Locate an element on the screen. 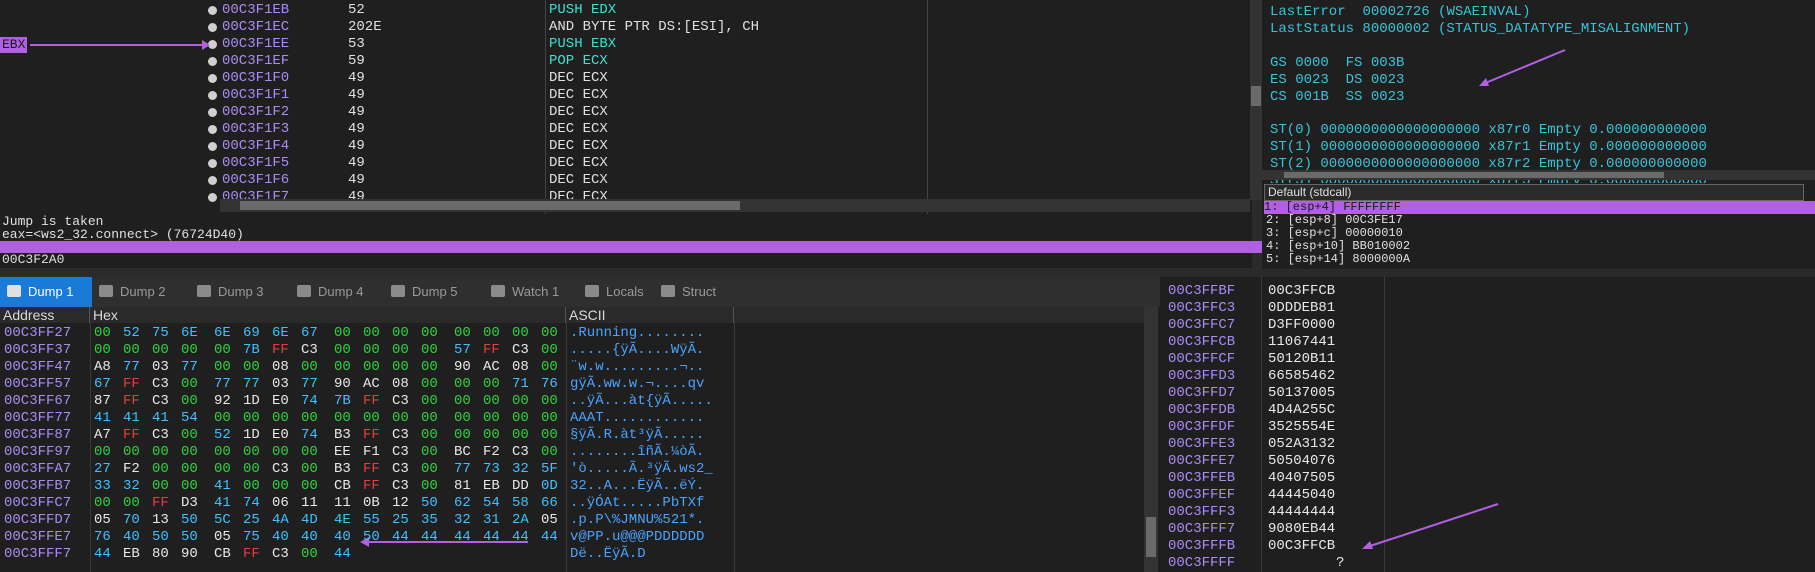  hex-byte: 08 is located at coordinates (280, 367).